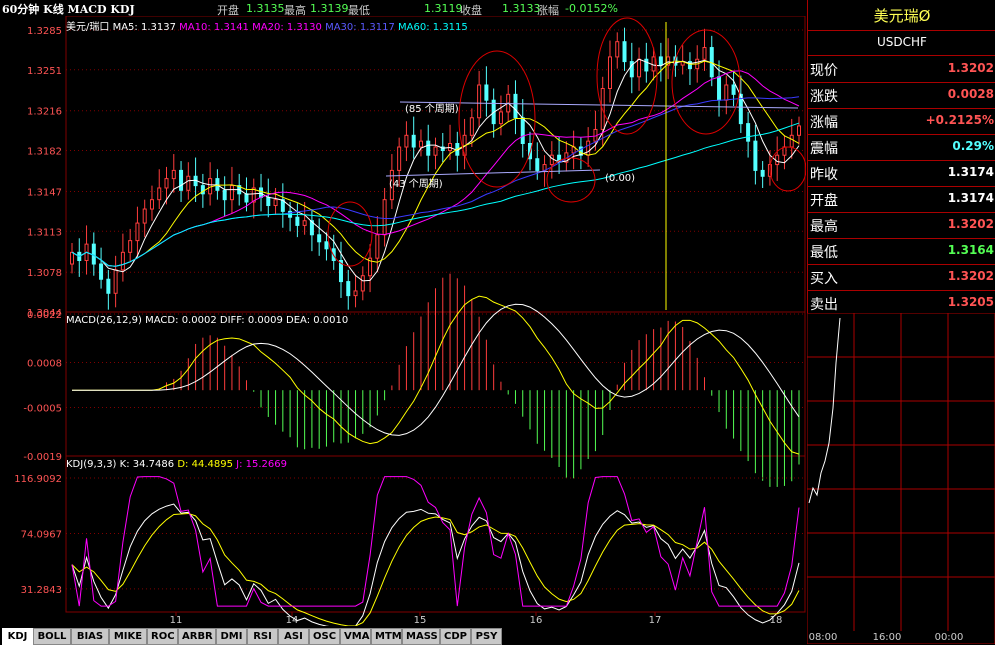 The height and width of the screenshot is (645, 995). What do you see at coordinates (901, 173) in the screenshot?
I see `quote-row: 昨收 1.3174` at bounding box center [901, 173].